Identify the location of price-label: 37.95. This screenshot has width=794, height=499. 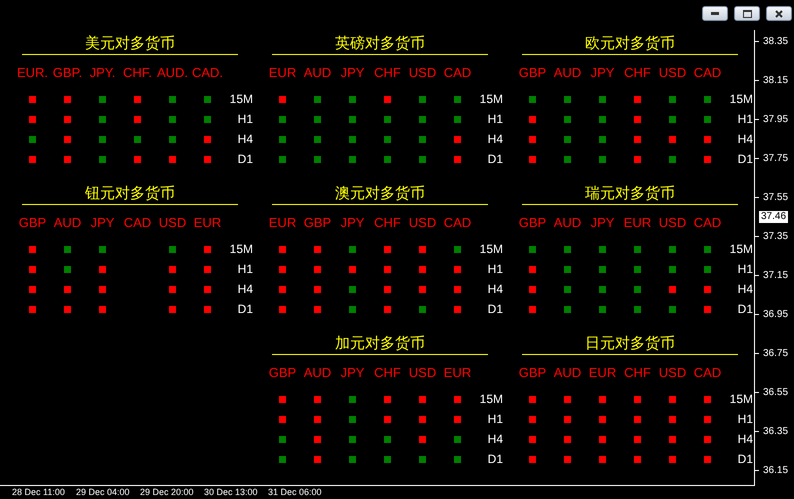
(775, 120).